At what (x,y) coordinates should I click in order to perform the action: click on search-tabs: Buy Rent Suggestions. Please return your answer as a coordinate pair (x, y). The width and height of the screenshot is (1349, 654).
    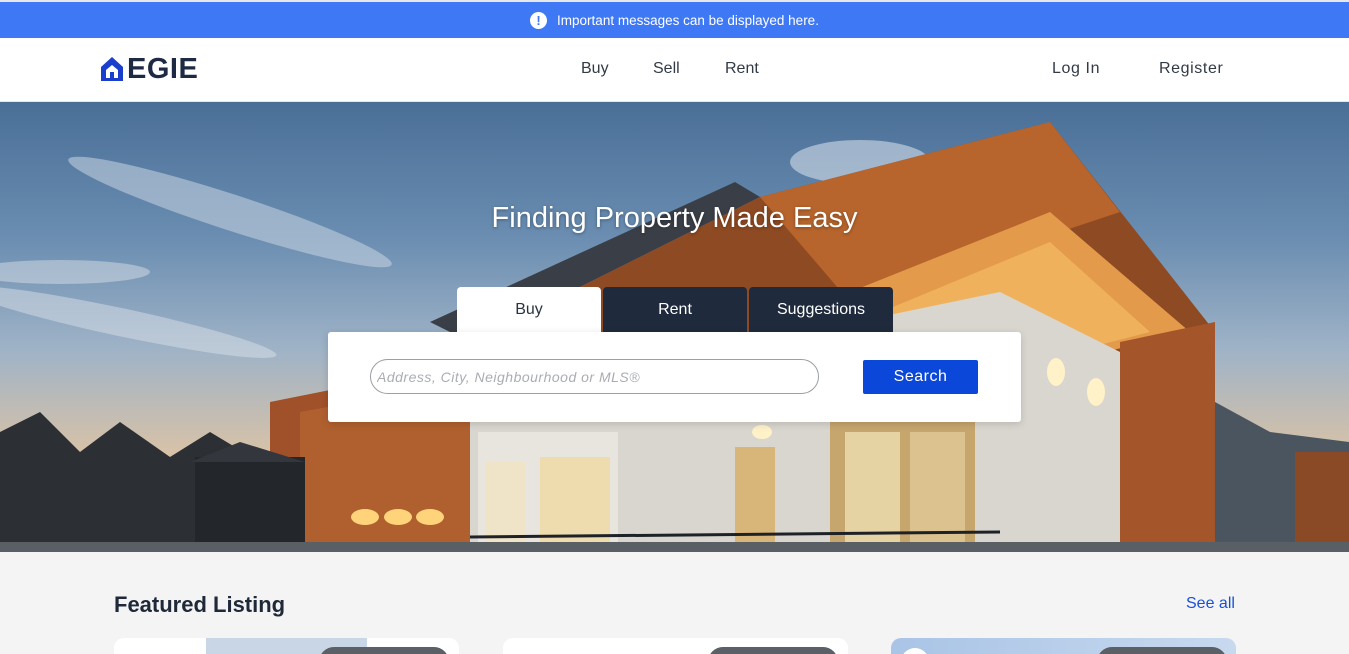
    Looking at the image, I should click on (676, 309).